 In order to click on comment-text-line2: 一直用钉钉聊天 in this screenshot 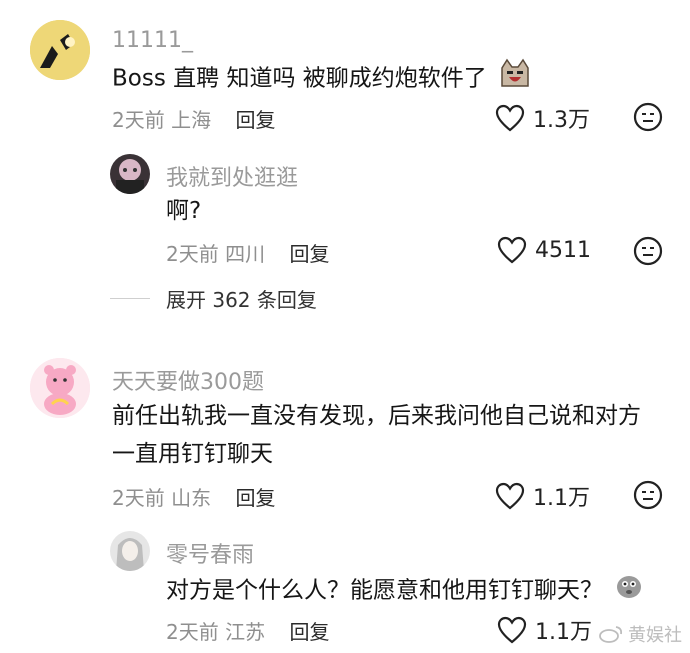, I will do `click(192, 454)`.